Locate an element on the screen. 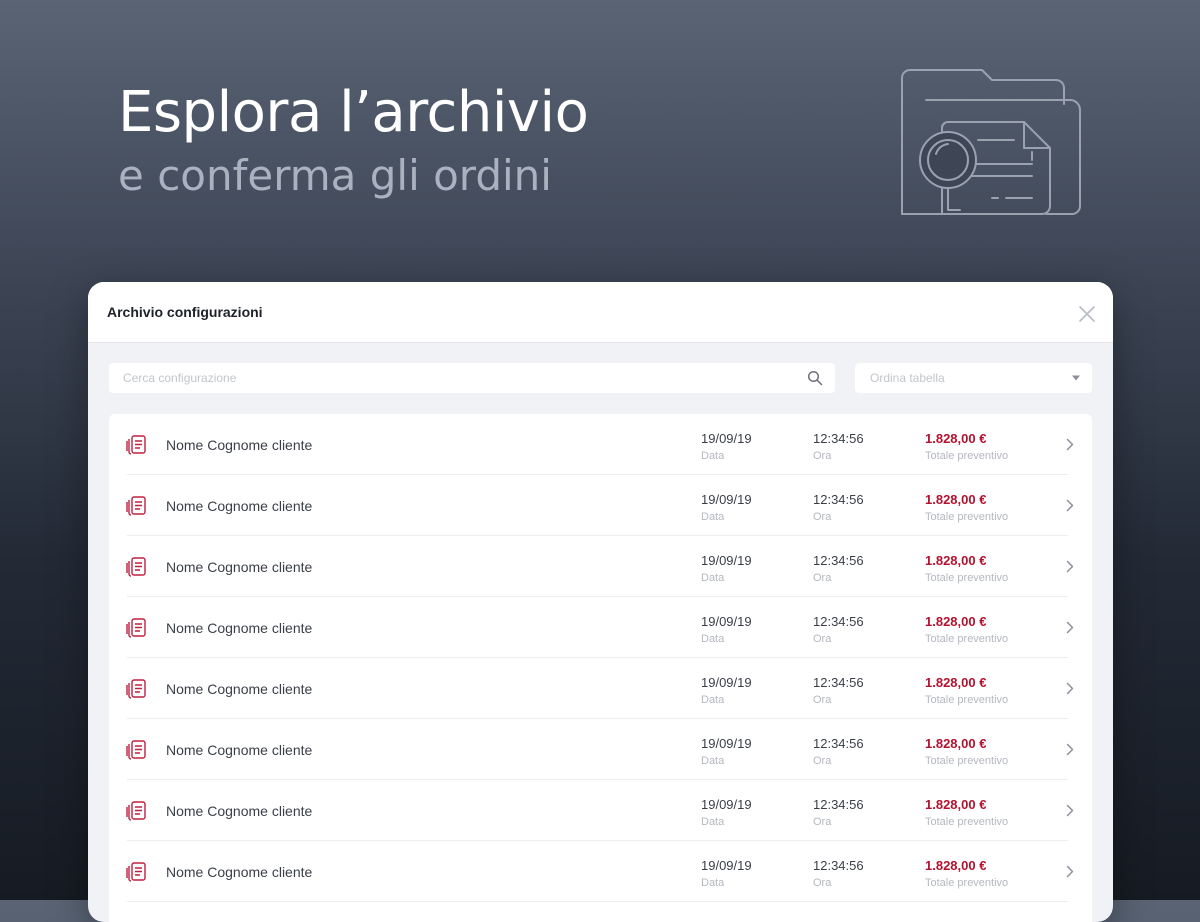 The image size is (1200, 922). chevron-down-icon is located at coordinates (1076, 378).